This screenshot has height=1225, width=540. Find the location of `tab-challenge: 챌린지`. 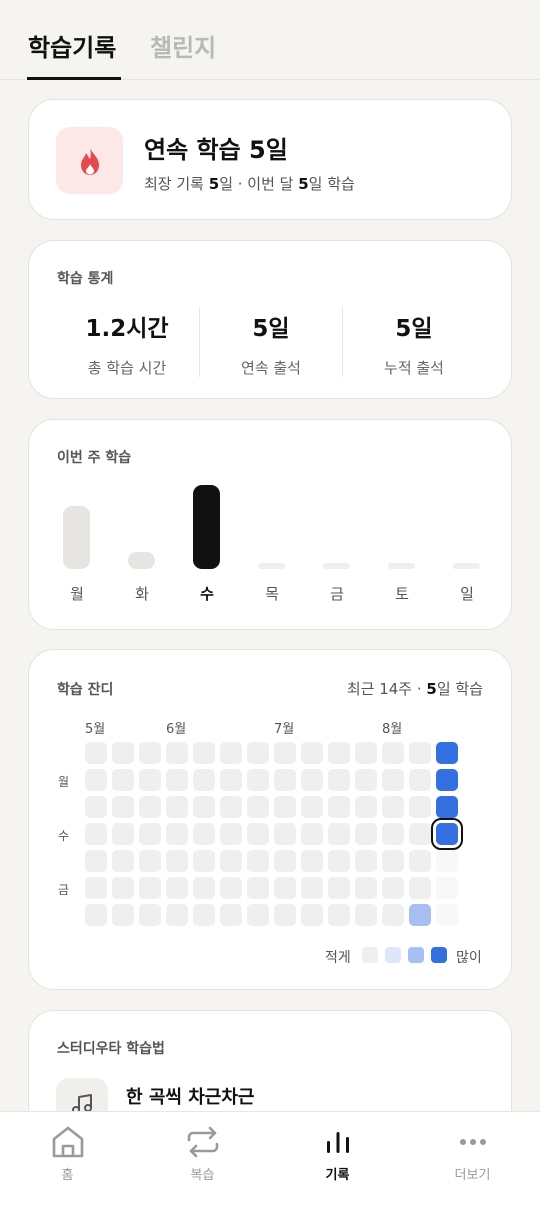

tab-challenge: 챌린지 is located at coordinates (183, 45).